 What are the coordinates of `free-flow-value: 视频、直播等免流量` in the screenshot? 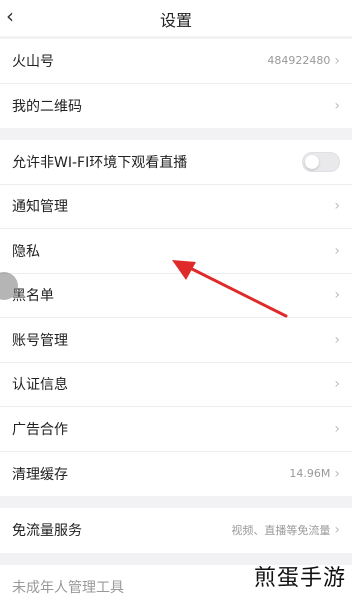 It's located at (281, 531).